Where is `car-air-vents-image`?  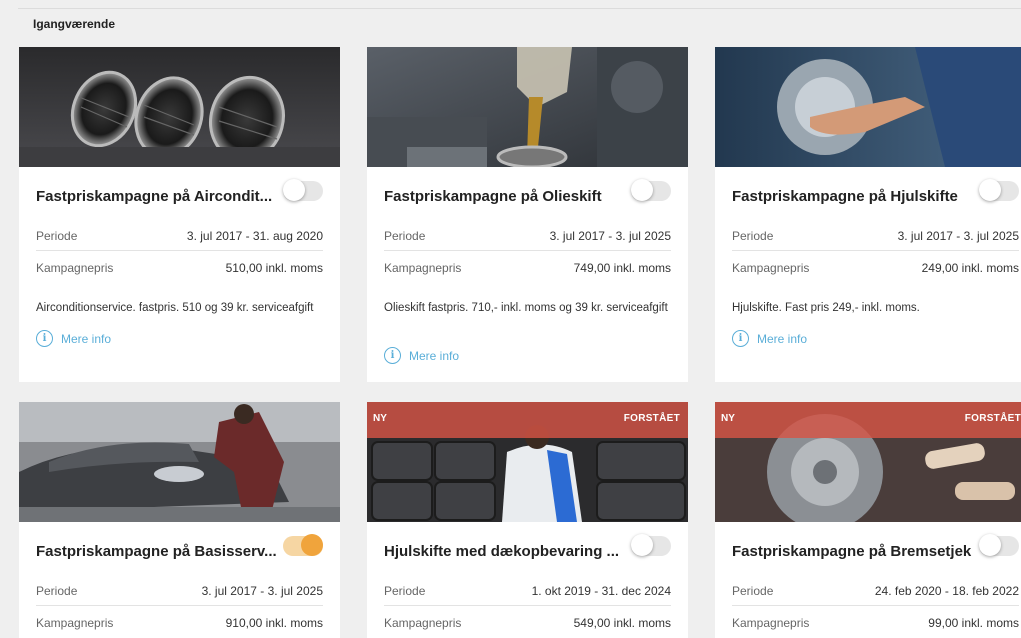 car-air-vents-image is located at coordinates (179, 107).